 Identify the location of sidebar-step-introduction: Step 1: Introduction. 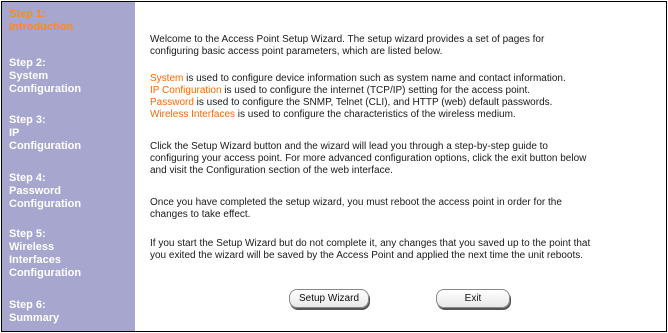
(41, 21).